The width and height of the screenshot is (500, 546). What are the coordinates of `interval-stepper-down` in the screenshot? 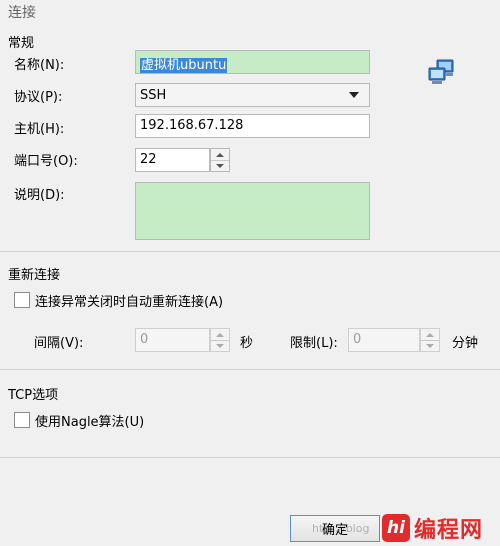 It's located at (220, 345).